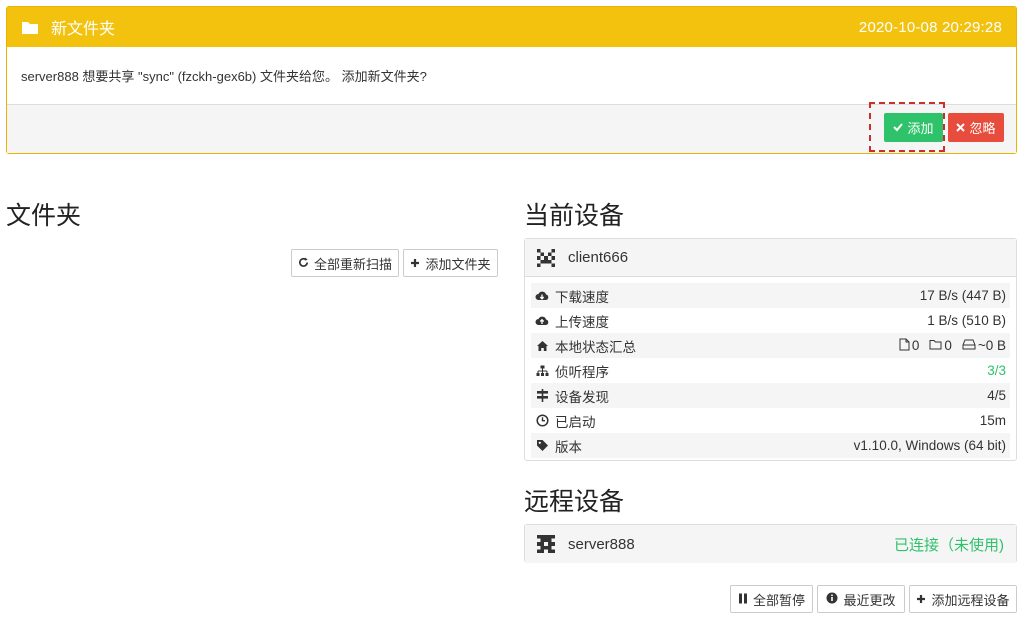  I want to click on listeners-label: 侦听程序, so click(582, 372).